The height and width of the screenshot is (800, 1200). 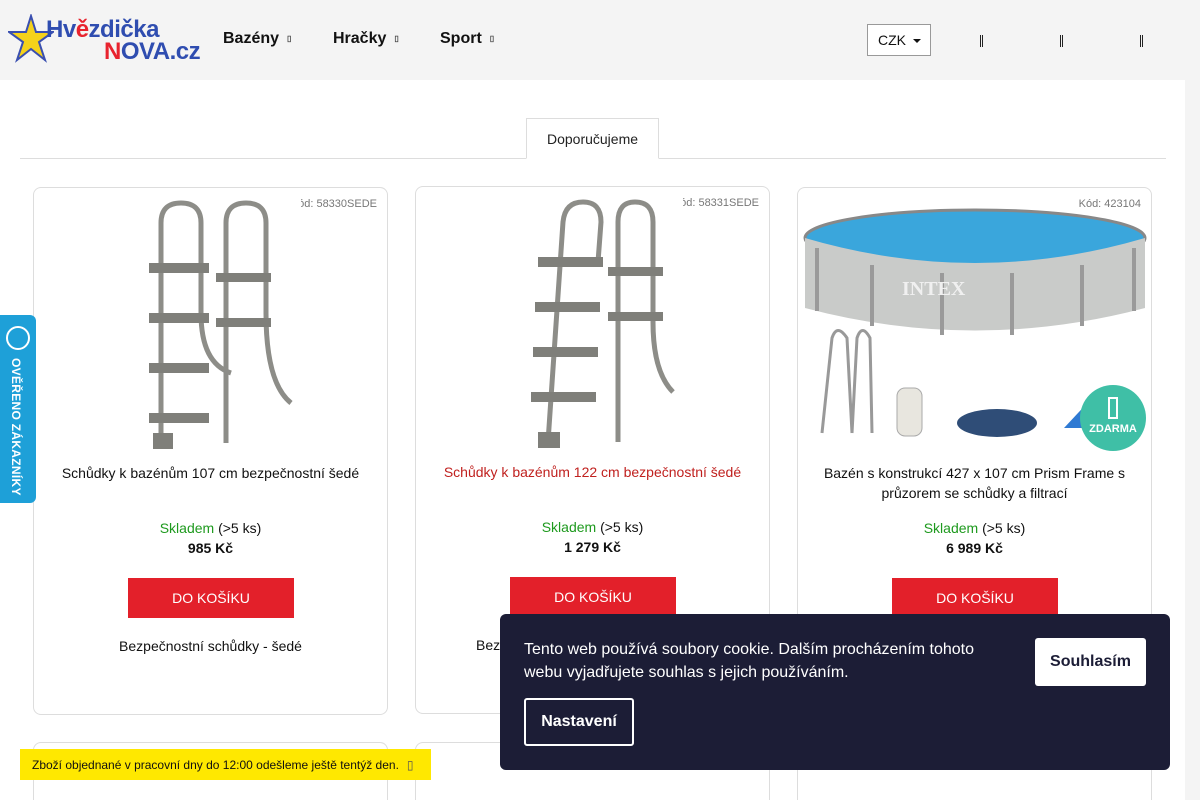 What do you see at coordinates (210, 548) in the screenshot?
I see `product-price: 985 Kč` at bounding box center [210, 548].